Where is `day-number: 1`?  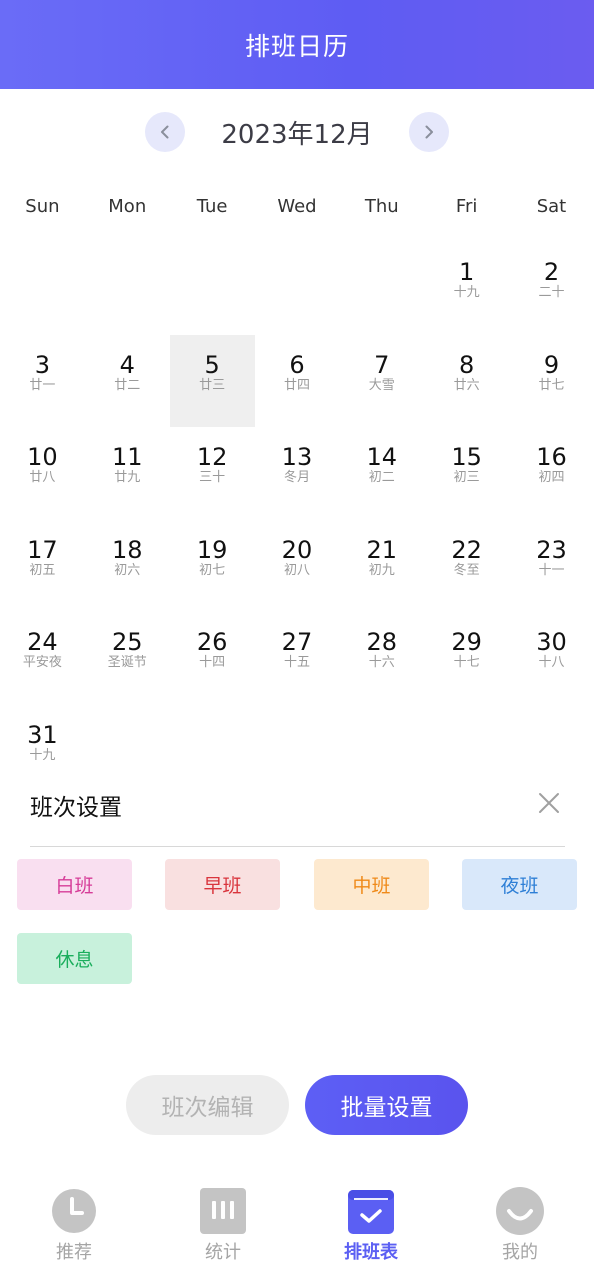
day-number: 1 is located at coordinates (467, 272).